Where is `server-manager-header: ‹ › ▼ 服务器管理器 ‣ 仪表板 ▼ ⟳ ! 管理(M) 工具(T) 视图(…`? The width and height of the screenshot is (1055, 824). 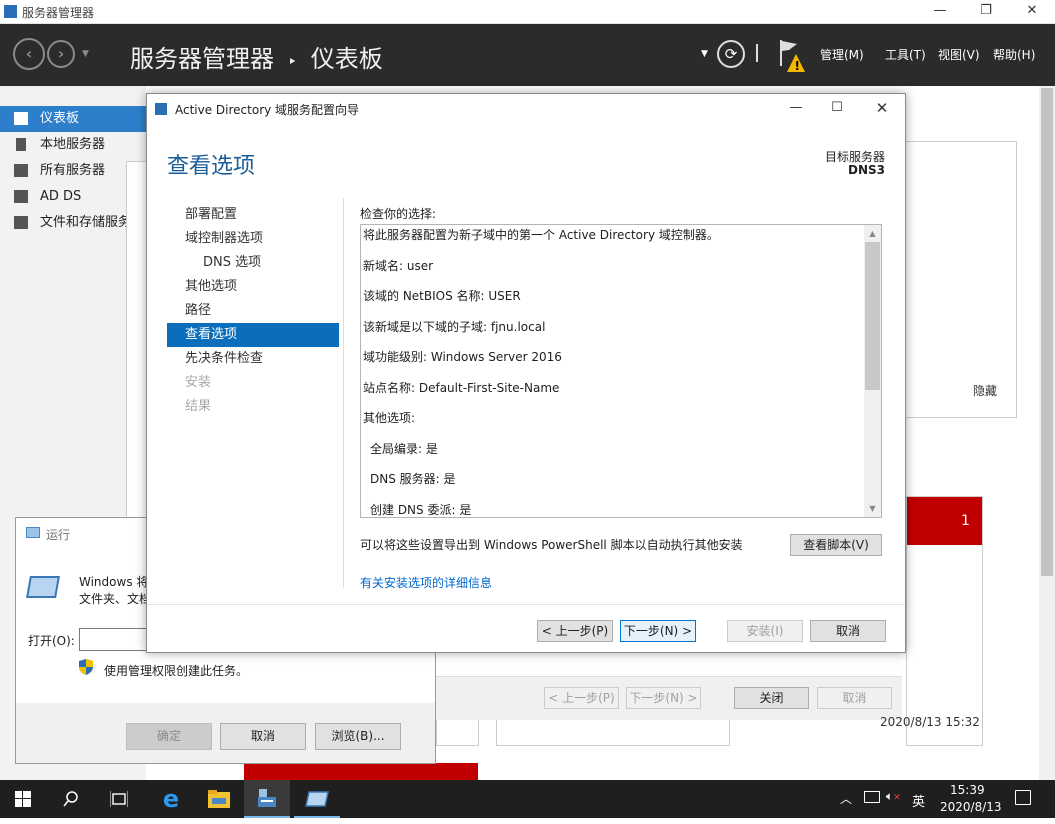 server-manager-header: ‹ › ▼ 服务器管理器 ‣ 仪表板 ▼ ⟳ ! 管理(M) 工具(T) 视图(… is located at coordinates (527, 55).